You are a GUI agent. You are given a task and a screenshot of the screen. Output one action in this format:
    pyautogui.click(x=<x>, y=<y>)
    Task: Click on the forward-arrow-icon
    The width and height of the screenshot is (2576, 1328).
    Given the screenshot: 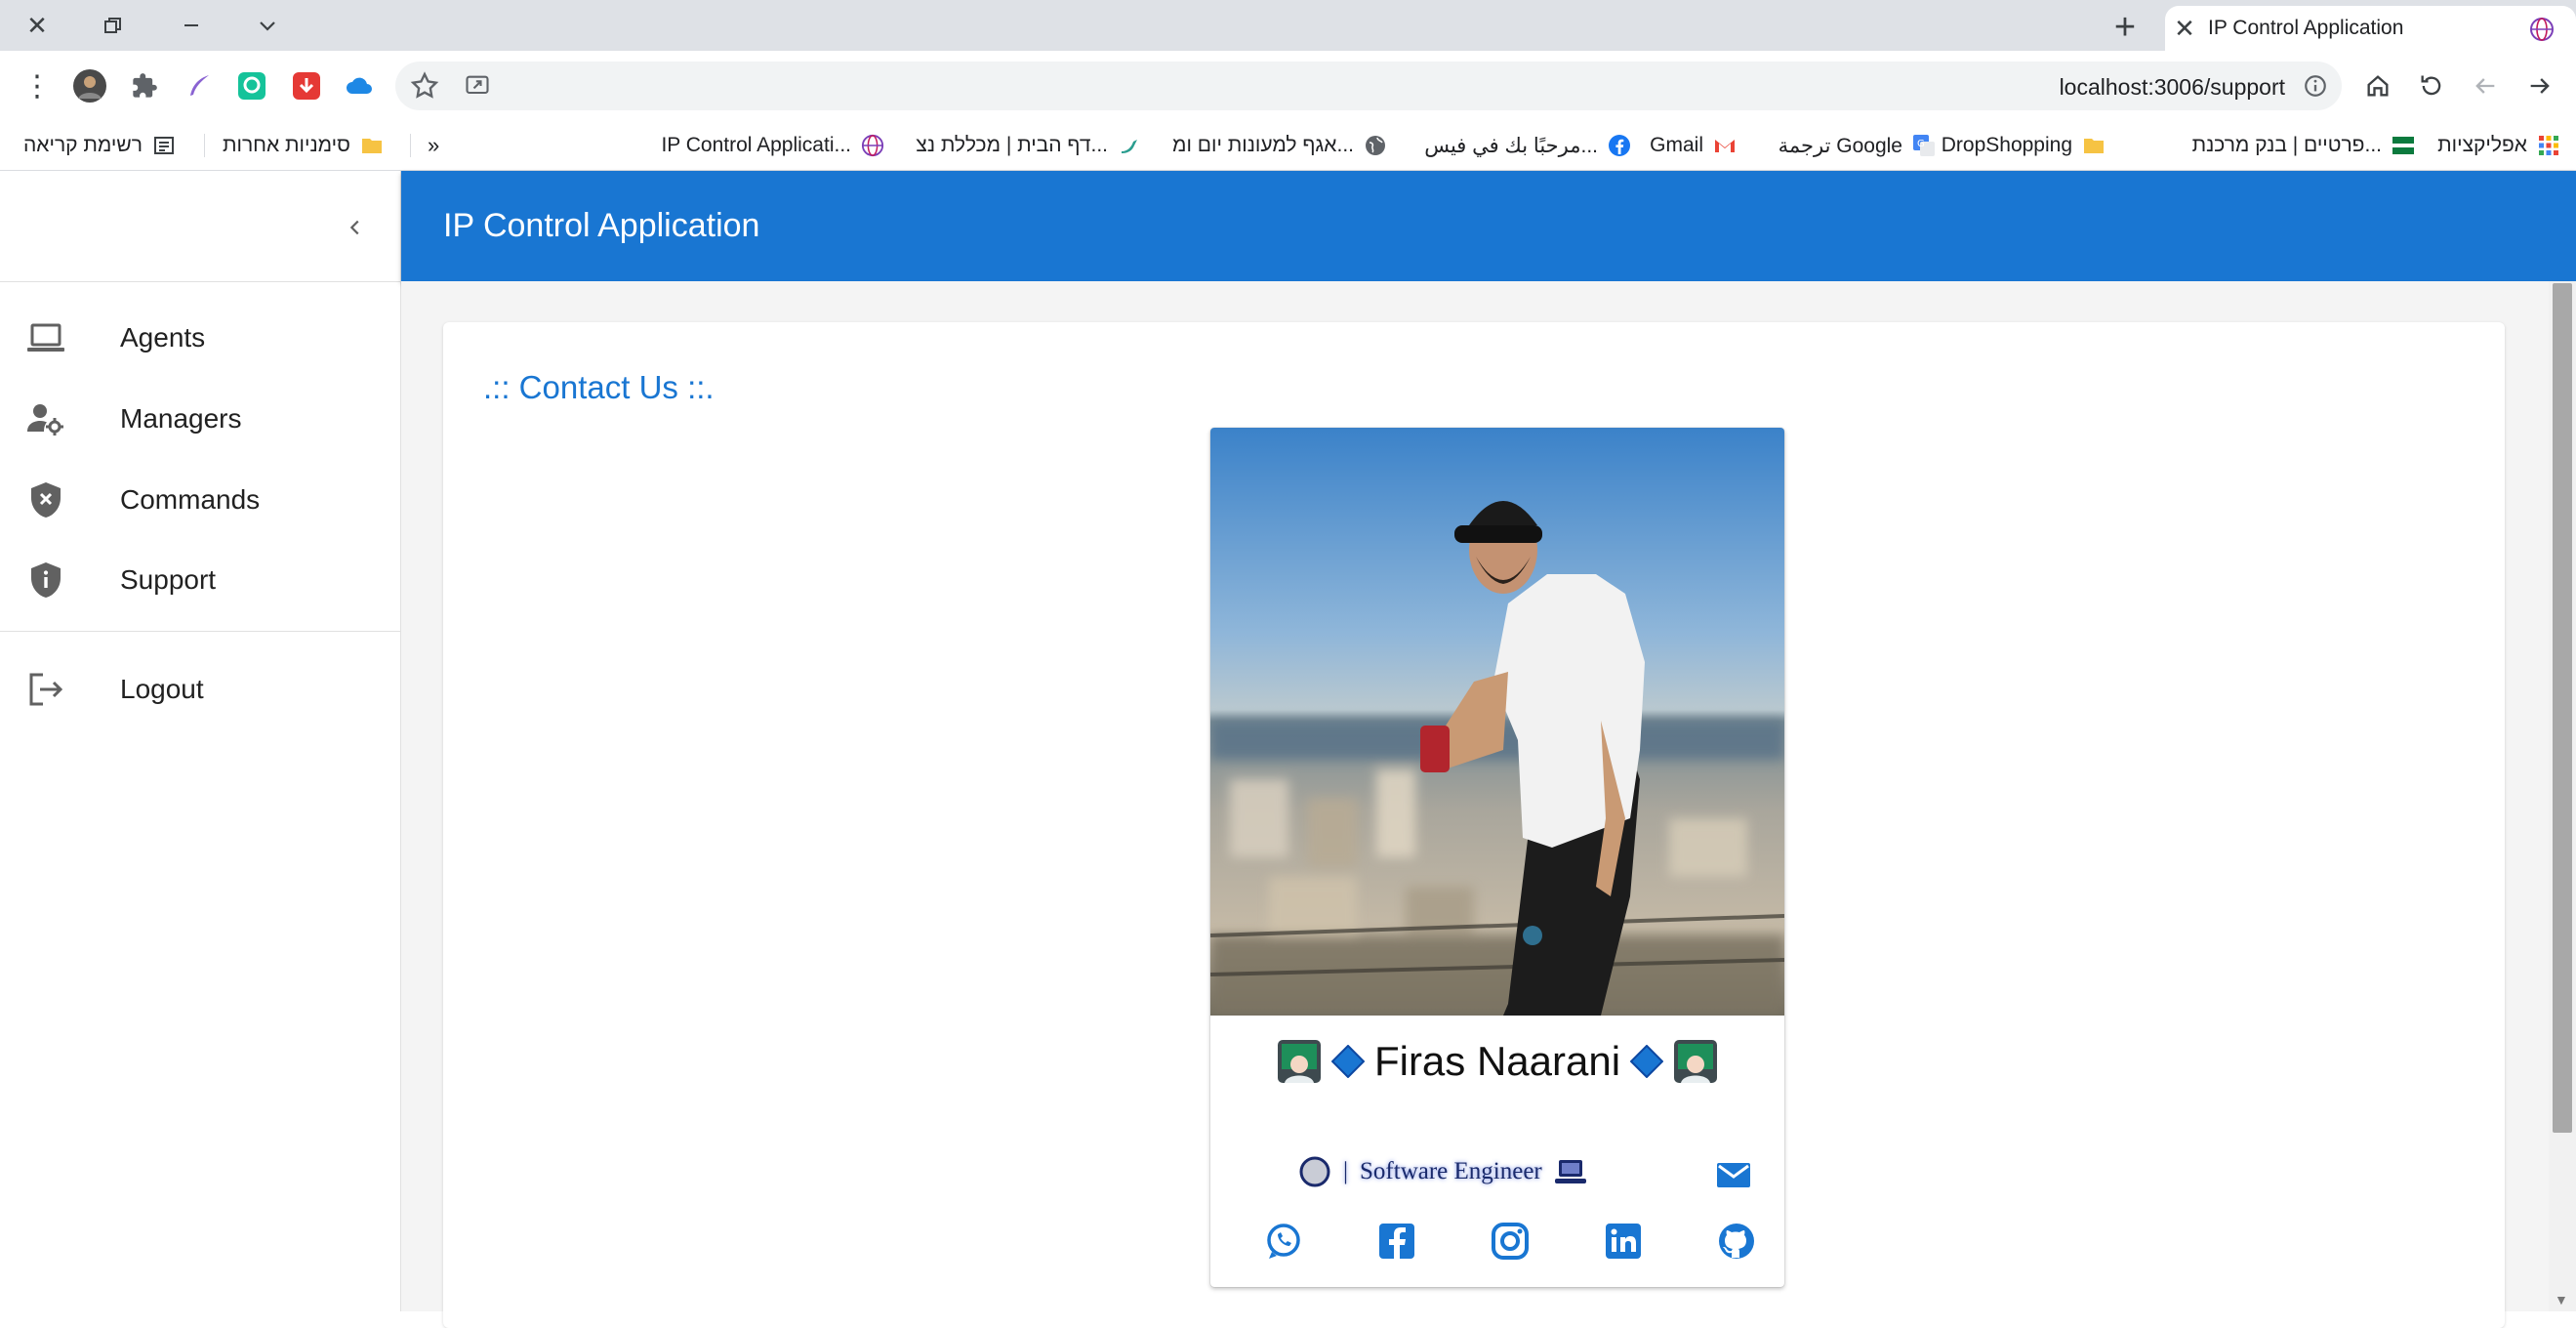 What is the action you would take?
    pyautogui.click(x=2485, y=86)
    